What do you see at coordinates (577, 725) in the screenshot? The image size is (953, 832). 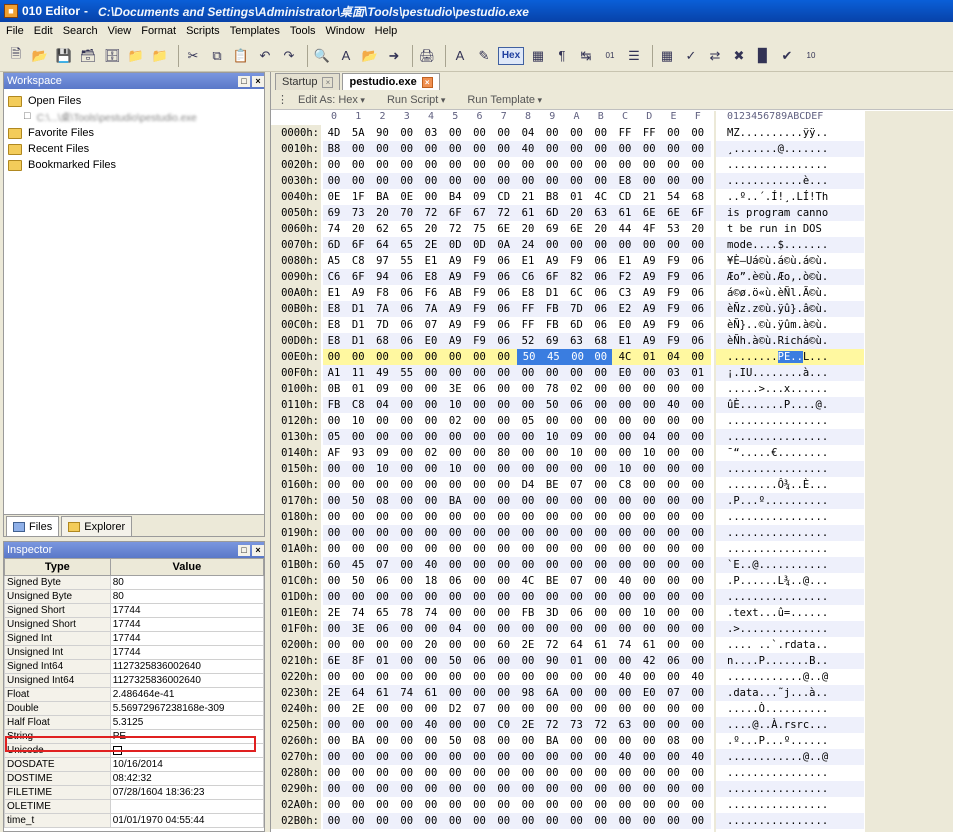 I see `hex-byte: 73` at bounding box center [577, 725].